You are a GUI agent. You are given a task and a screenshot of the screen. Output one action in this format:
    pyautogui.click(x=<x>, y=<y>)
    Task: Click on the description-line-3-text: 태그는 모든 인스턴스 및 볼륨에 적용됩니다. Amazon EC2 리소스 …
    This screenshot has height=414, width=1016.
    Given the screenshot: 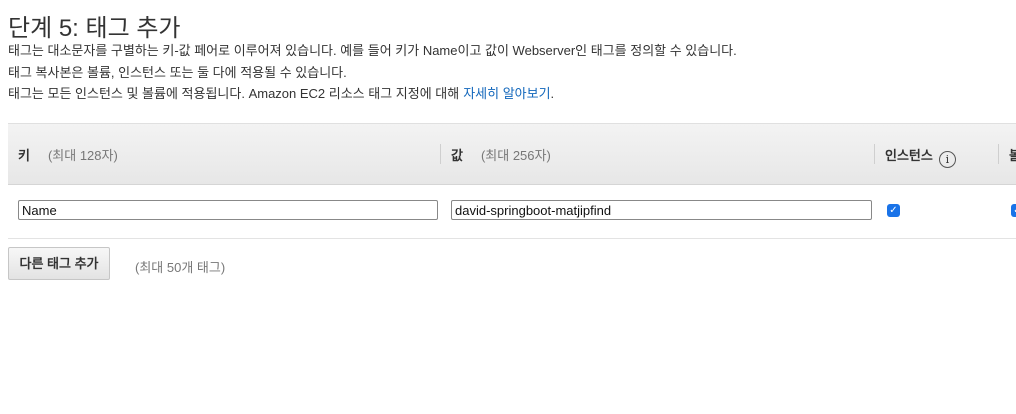 What is the action you would take?
    pyautogui.click(x=234, y=93)
    